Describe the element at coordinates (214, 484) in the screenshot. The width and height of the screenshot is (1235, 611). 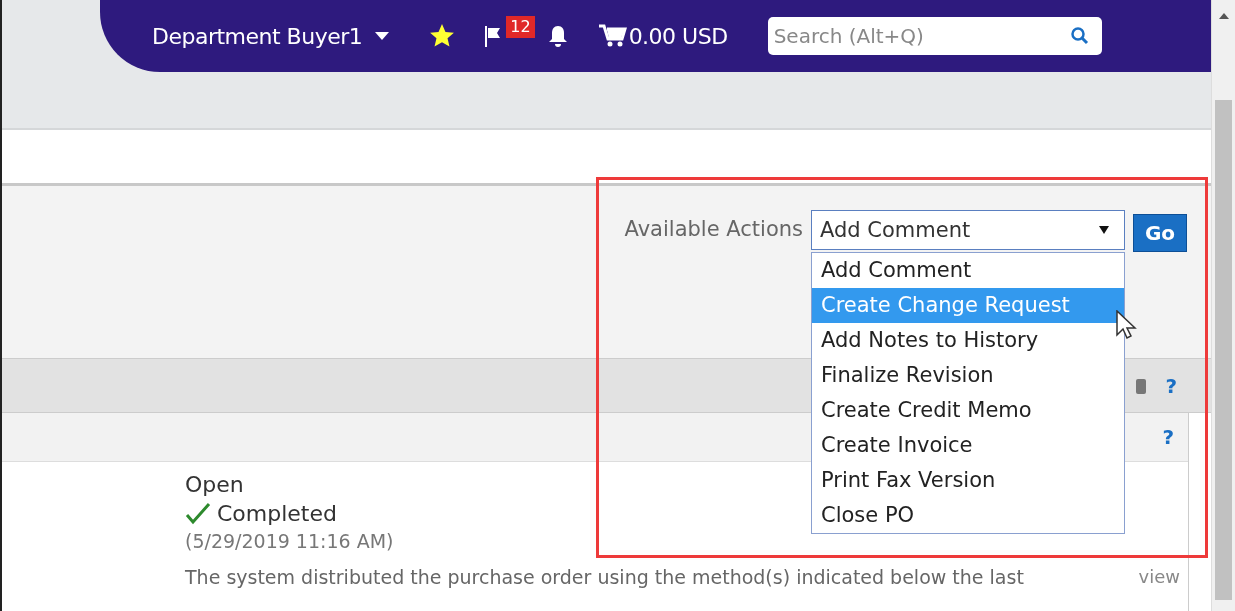
I see `status-text: Open` at that location.